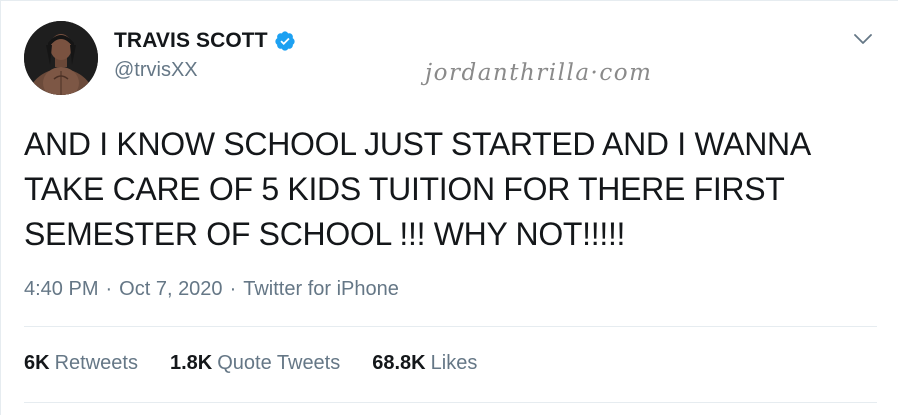 This screenshot has width=898, height=415. Describe the element at coordinates (539, 73) in the screenshot. I see `watermark-text: jordanthrilla·com` at that location.